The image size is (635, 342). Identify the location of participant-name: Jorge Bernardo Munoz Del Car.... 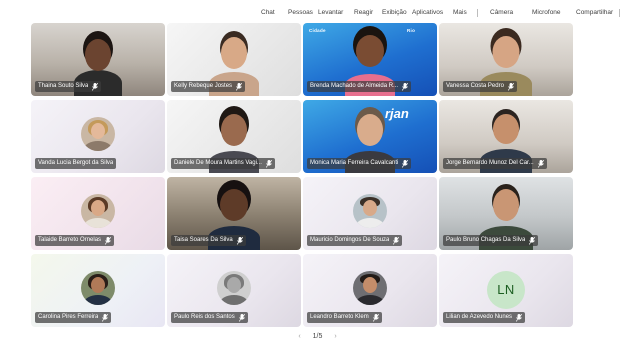
(490, 163).